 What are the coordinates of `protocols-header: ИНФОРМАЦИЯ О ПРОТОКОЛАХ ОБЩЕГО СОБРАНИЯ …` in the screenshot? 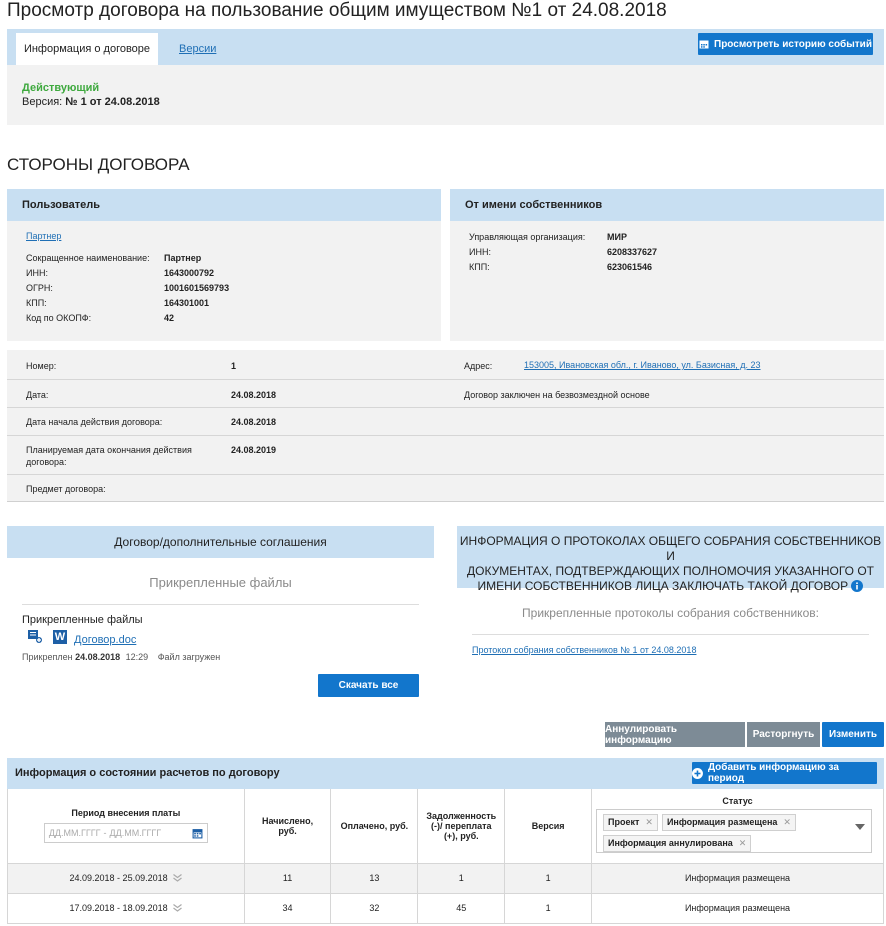 It's located at (670, 559).